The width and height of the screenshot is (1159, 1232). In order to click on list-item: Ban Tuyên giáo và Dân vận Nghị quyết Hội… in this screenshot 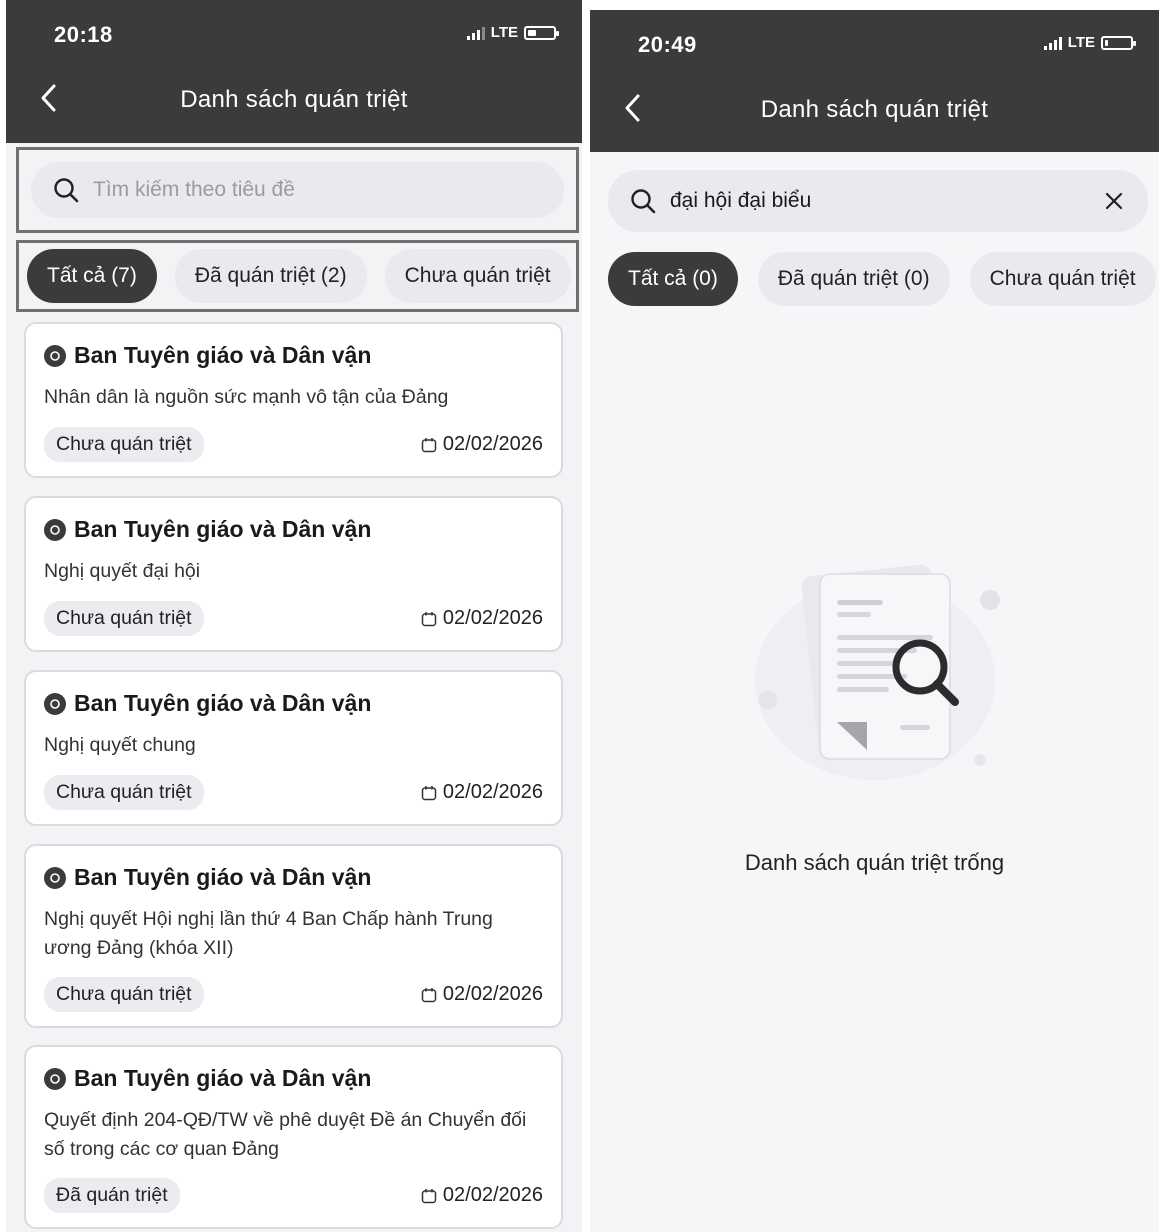, I will do `click(293, 936)`.